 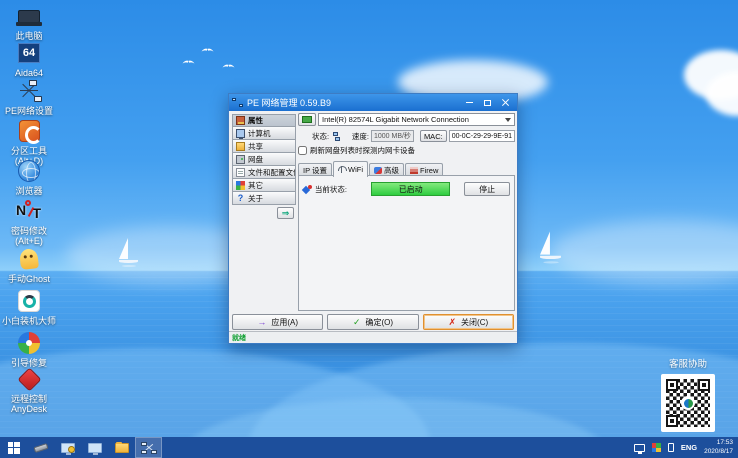 What do you see at coordinates (29, 16) in the screenshot?
I see `laptop-icon` at bounding box center [29, 16].